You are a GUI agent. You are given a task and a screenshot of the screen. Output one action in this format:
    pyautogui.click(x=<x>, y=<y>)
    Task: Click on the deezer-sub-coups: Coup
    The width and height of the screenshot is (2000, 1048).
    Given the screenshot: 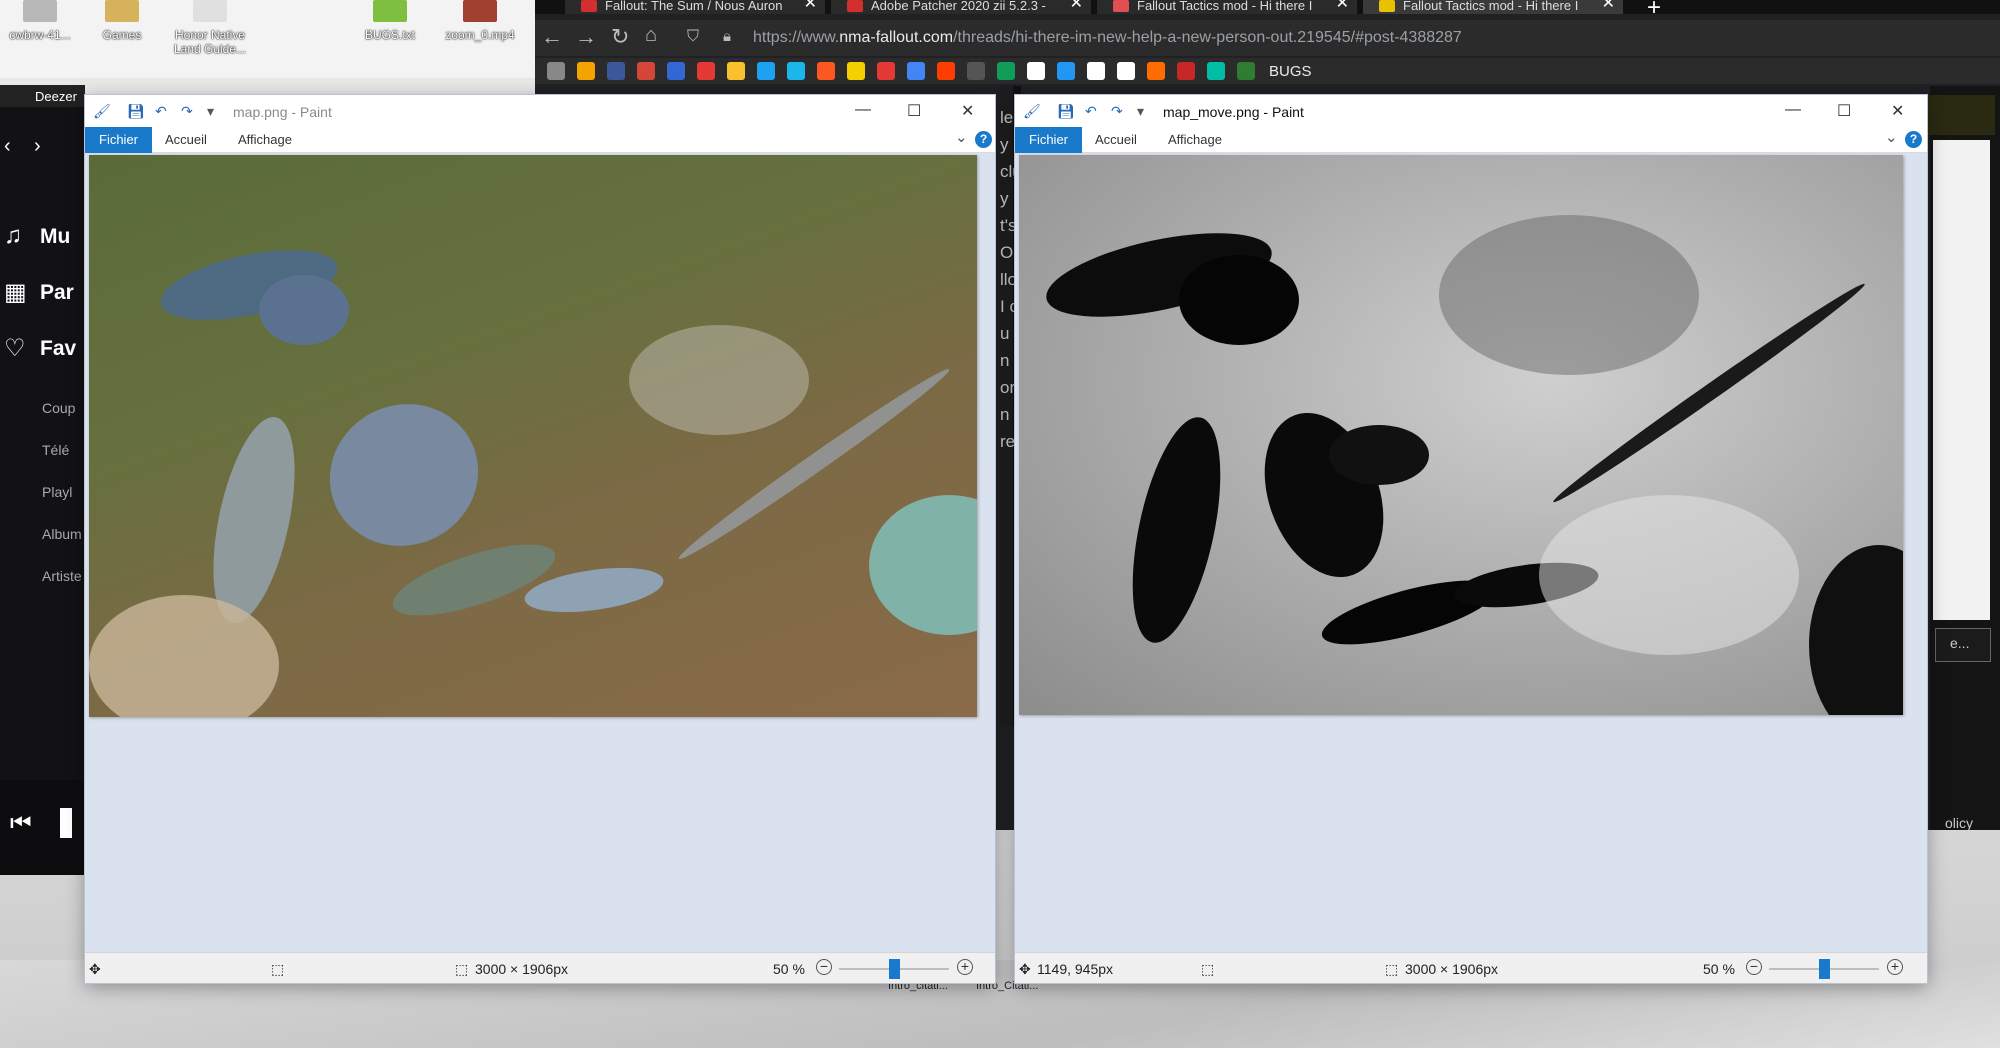 What is the action you would take?
    pyautogui.click(x=58, y=408)
    